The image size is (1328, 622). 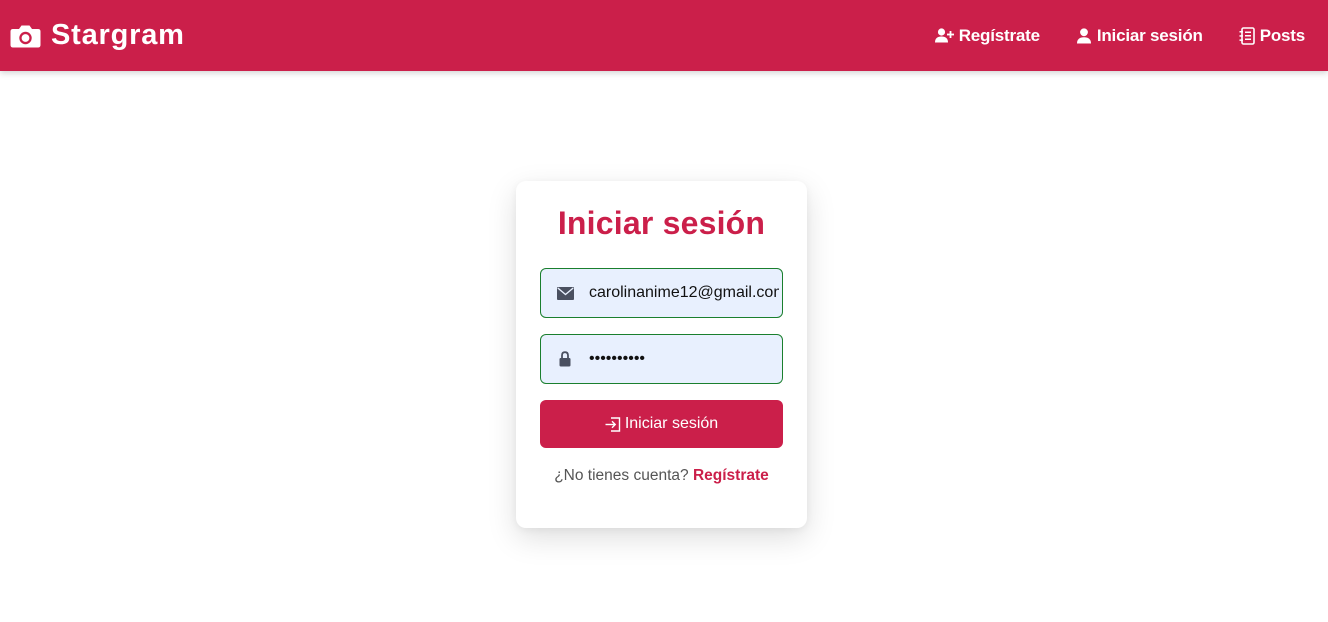 I want to click on email-field, so click(x=661, y=293).